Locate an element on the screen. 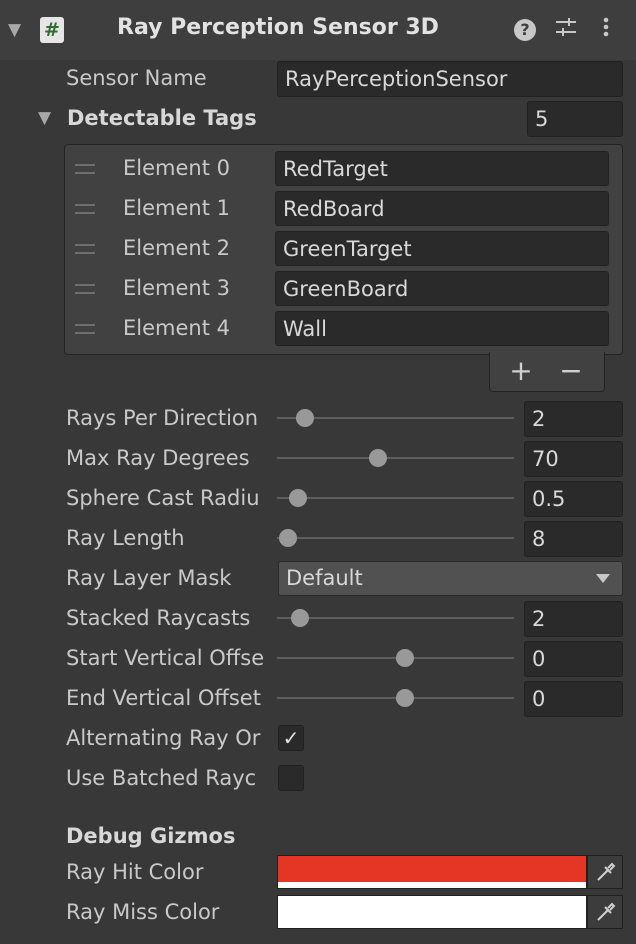  start-vertical-offset-slider-thumb is located at coordinates (404, 658).